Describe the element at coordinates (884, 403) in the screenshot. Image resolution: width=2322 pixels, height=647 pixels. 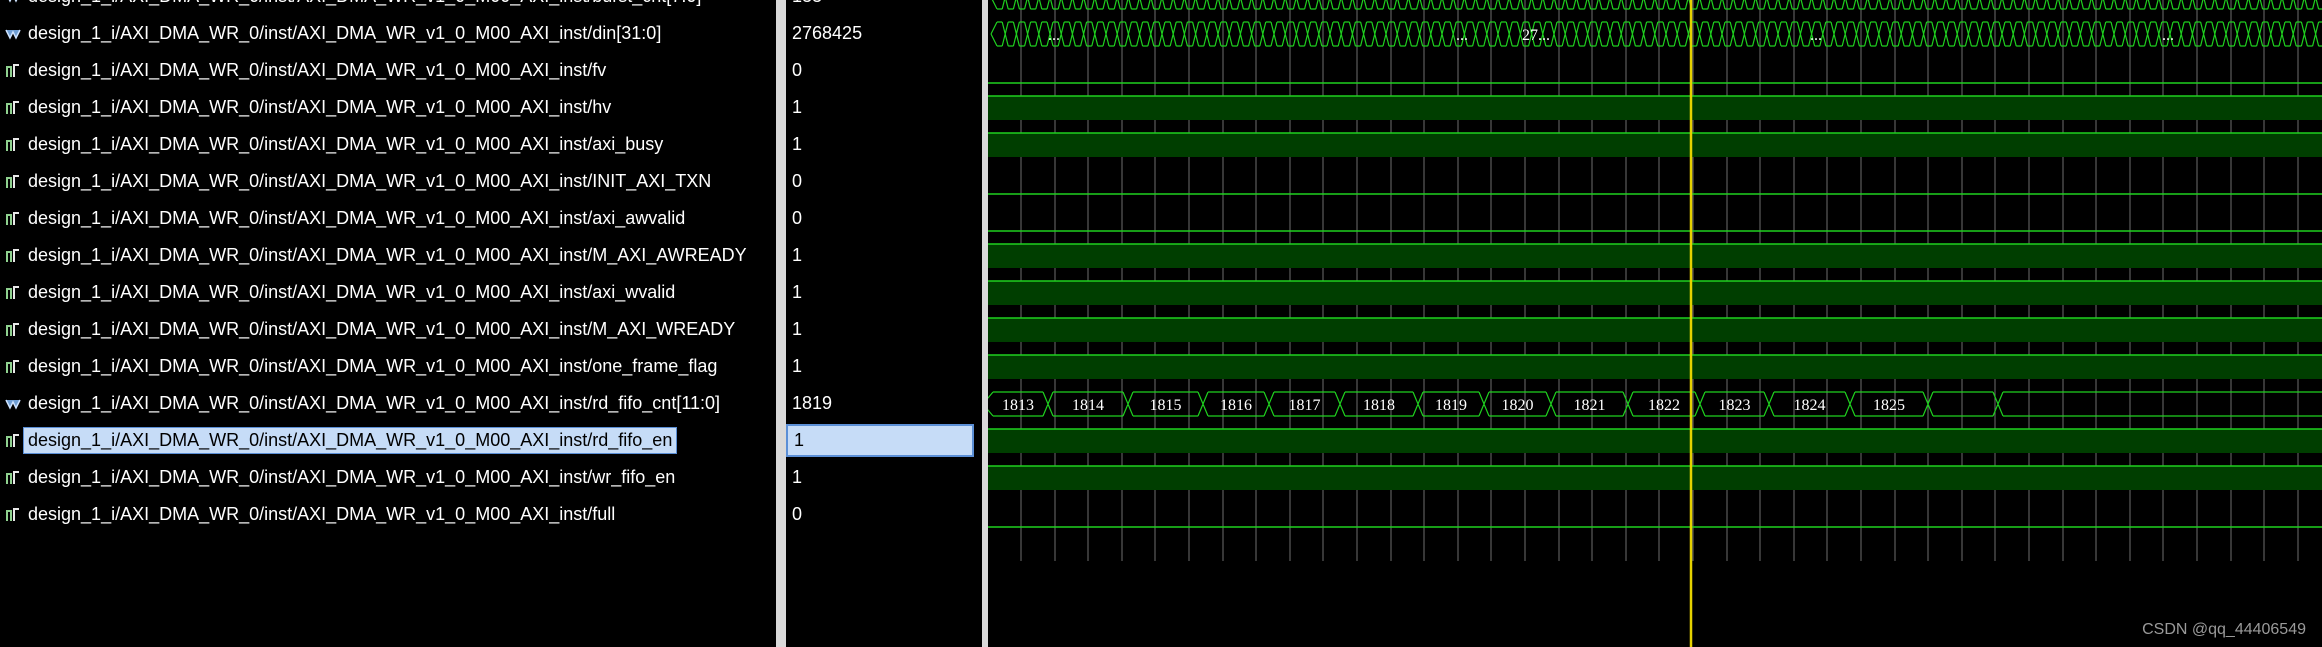
I see `signal-value-row: 1819` at that location.